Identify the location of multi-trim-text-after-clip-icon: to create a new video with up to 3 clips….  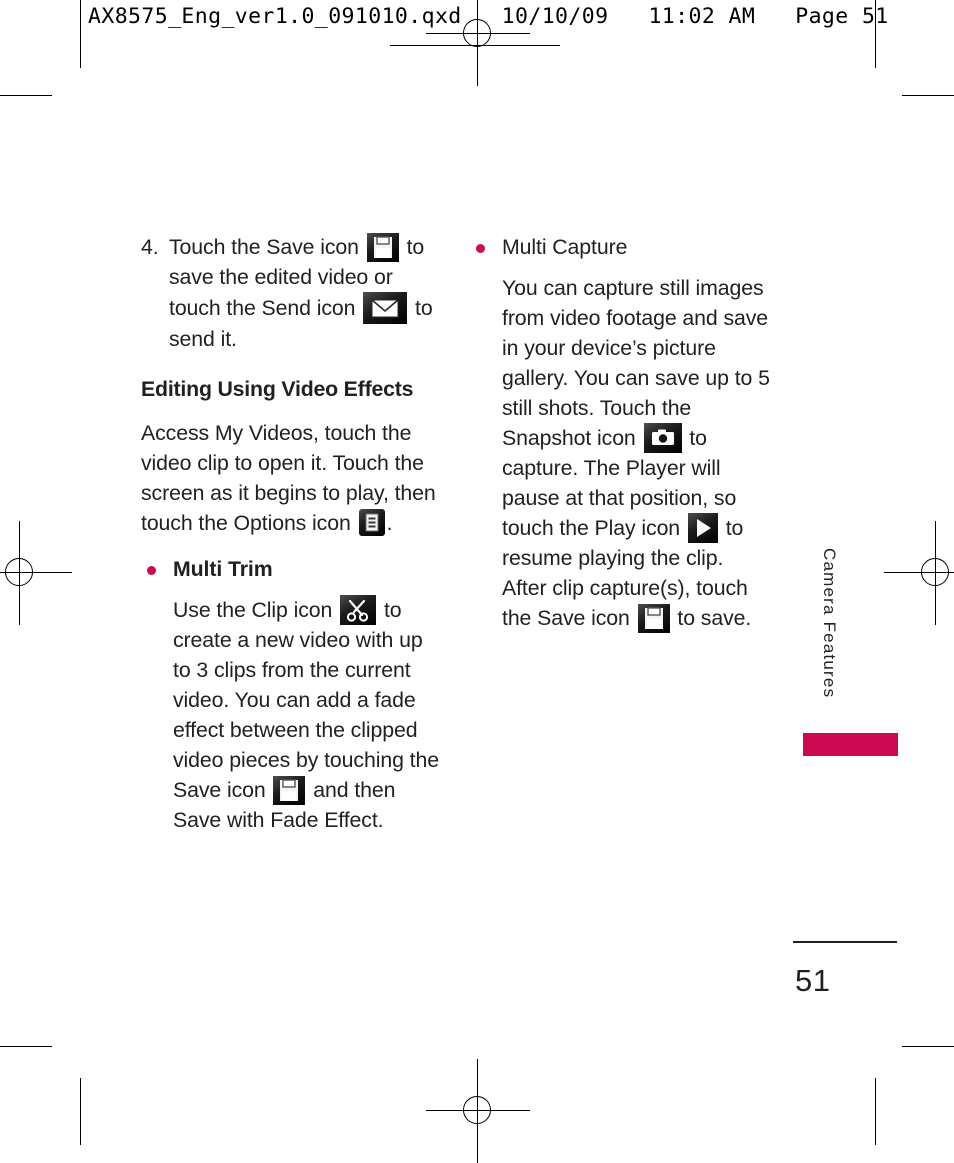
(306, 700).